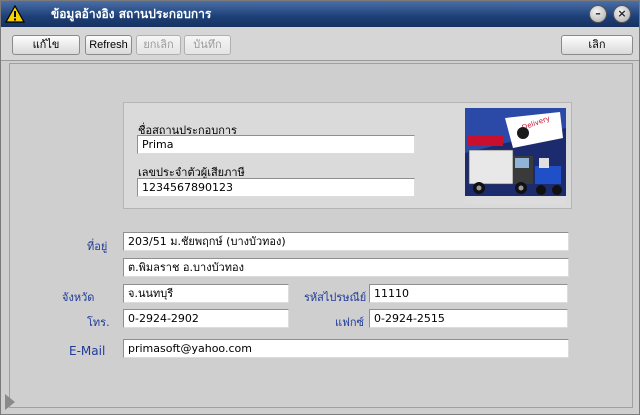  Describe the element at coordinates (598, 14) in the screenshot. I see `minimize-button: –` at that location.